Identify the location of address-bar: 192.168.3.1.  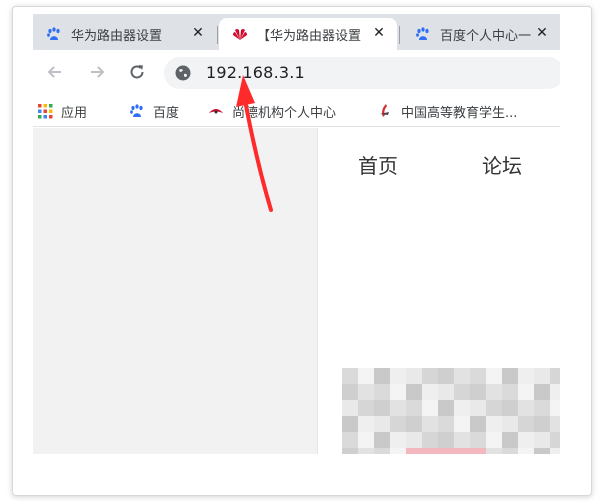
(362, 73).